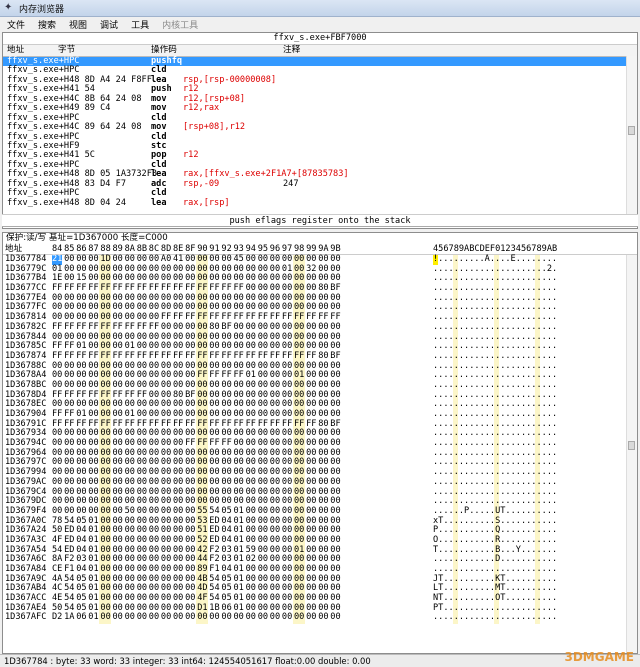 The height and width of the screenshot is (667, 640). What do you see at coordinates (299, 249) in the screenshot?
I see `hex-header-column: 98` at bounding box center [299, 249].